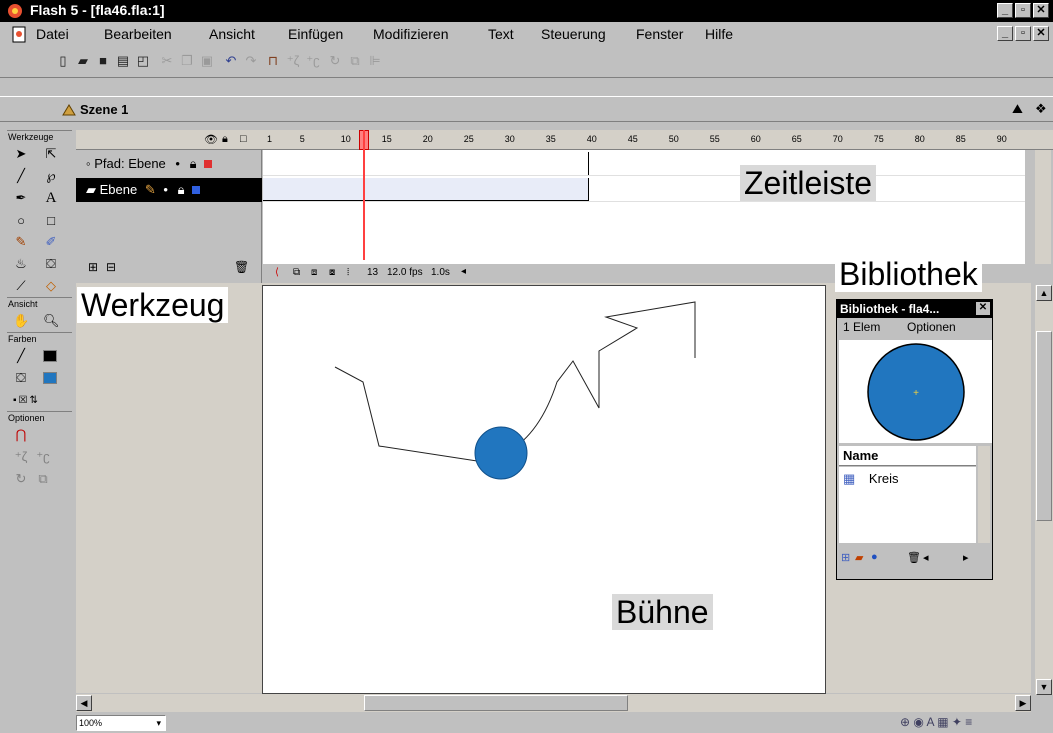 This screenshot has width=1053, height=733. Describe the element at coordinates (83, 61) in the screenshot. I see `open-folder-icon: ▰` at that location.